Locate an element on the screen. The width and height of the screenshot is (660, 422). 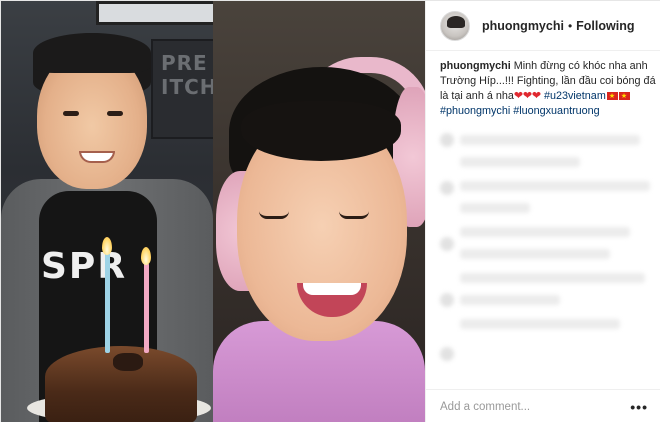
add-comment-input is located at coordinates (535, 406).